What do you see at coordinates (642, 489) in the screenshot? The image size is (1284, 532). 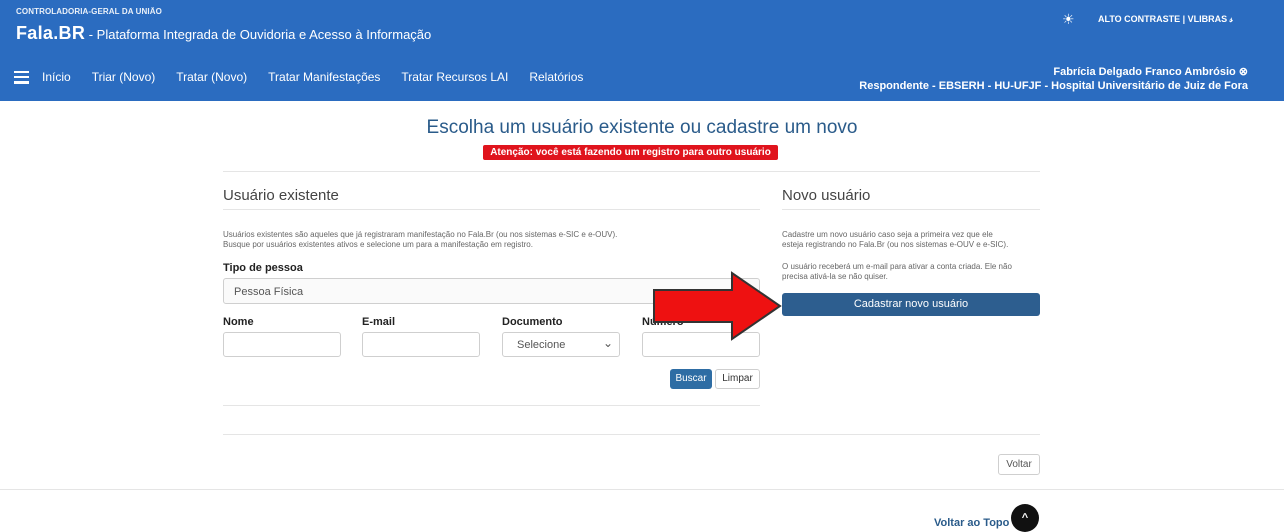 I see `footer-divider` at bounding box center [642, 489].